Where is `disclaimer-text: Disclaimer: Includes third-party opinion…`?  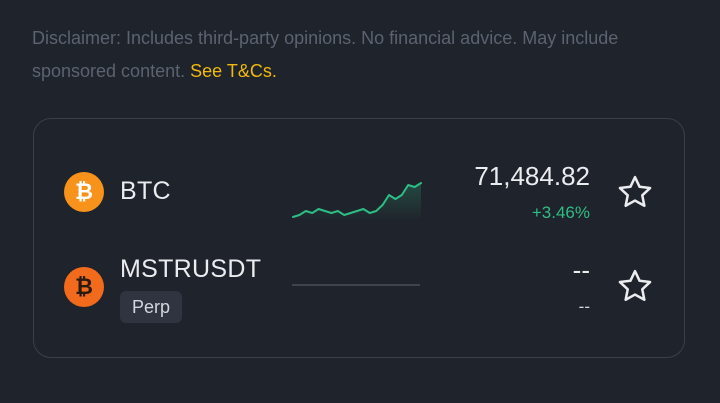 disclaimer-text: Disclaimer: Includes third-party opinion… is located at coordinates (325, 54).